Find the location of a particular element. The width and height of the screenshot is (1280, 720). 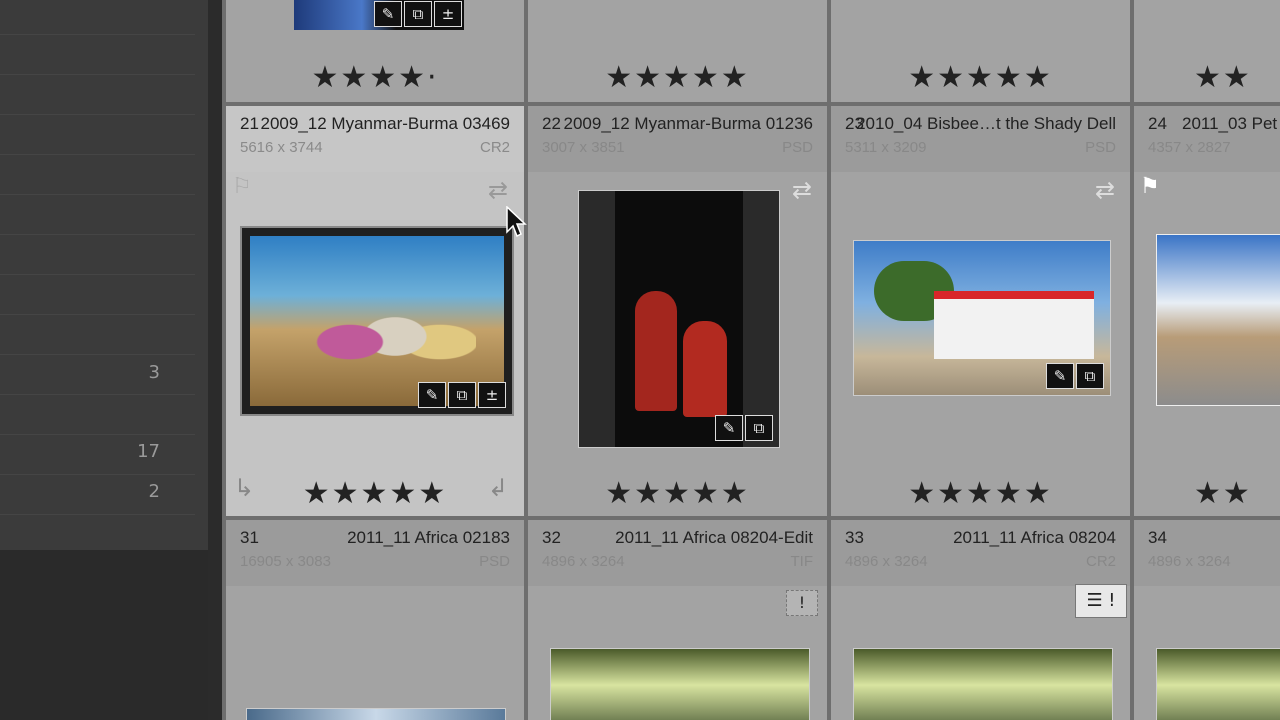

file-name: 2009_12 Myanmar-Burma 03469 is located at coordinates (385, 123).